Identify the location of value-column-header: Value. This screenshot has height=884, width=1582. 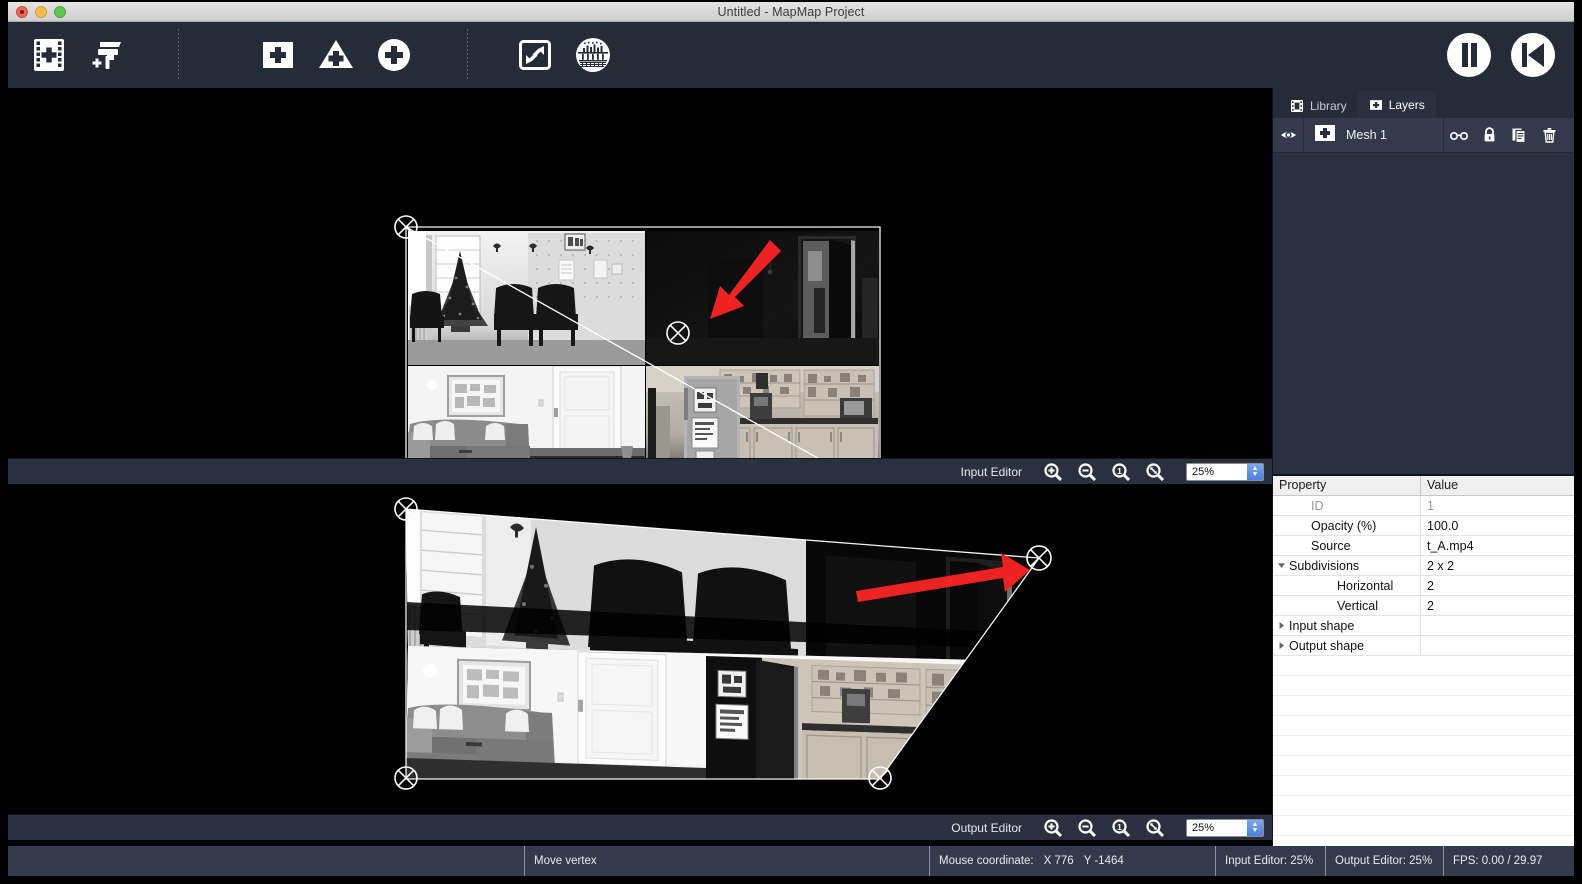
(1443, 485).